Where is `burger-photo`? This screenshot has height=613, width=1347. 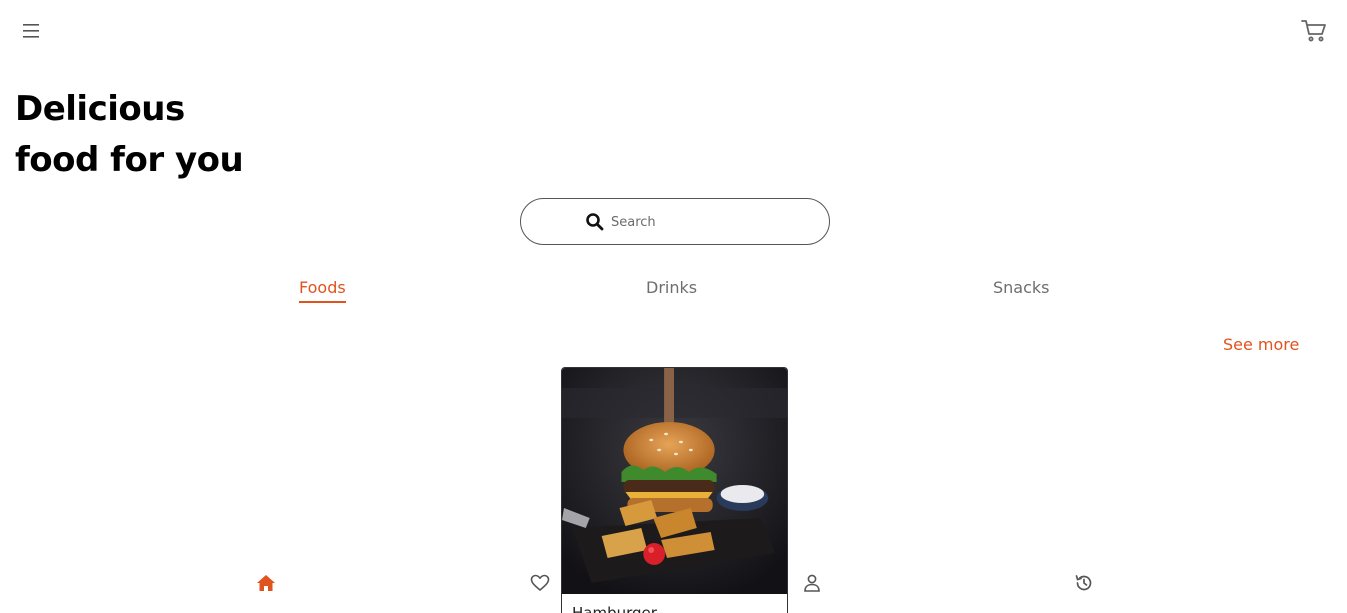 burger-photo is located at coordinates (674, 481).